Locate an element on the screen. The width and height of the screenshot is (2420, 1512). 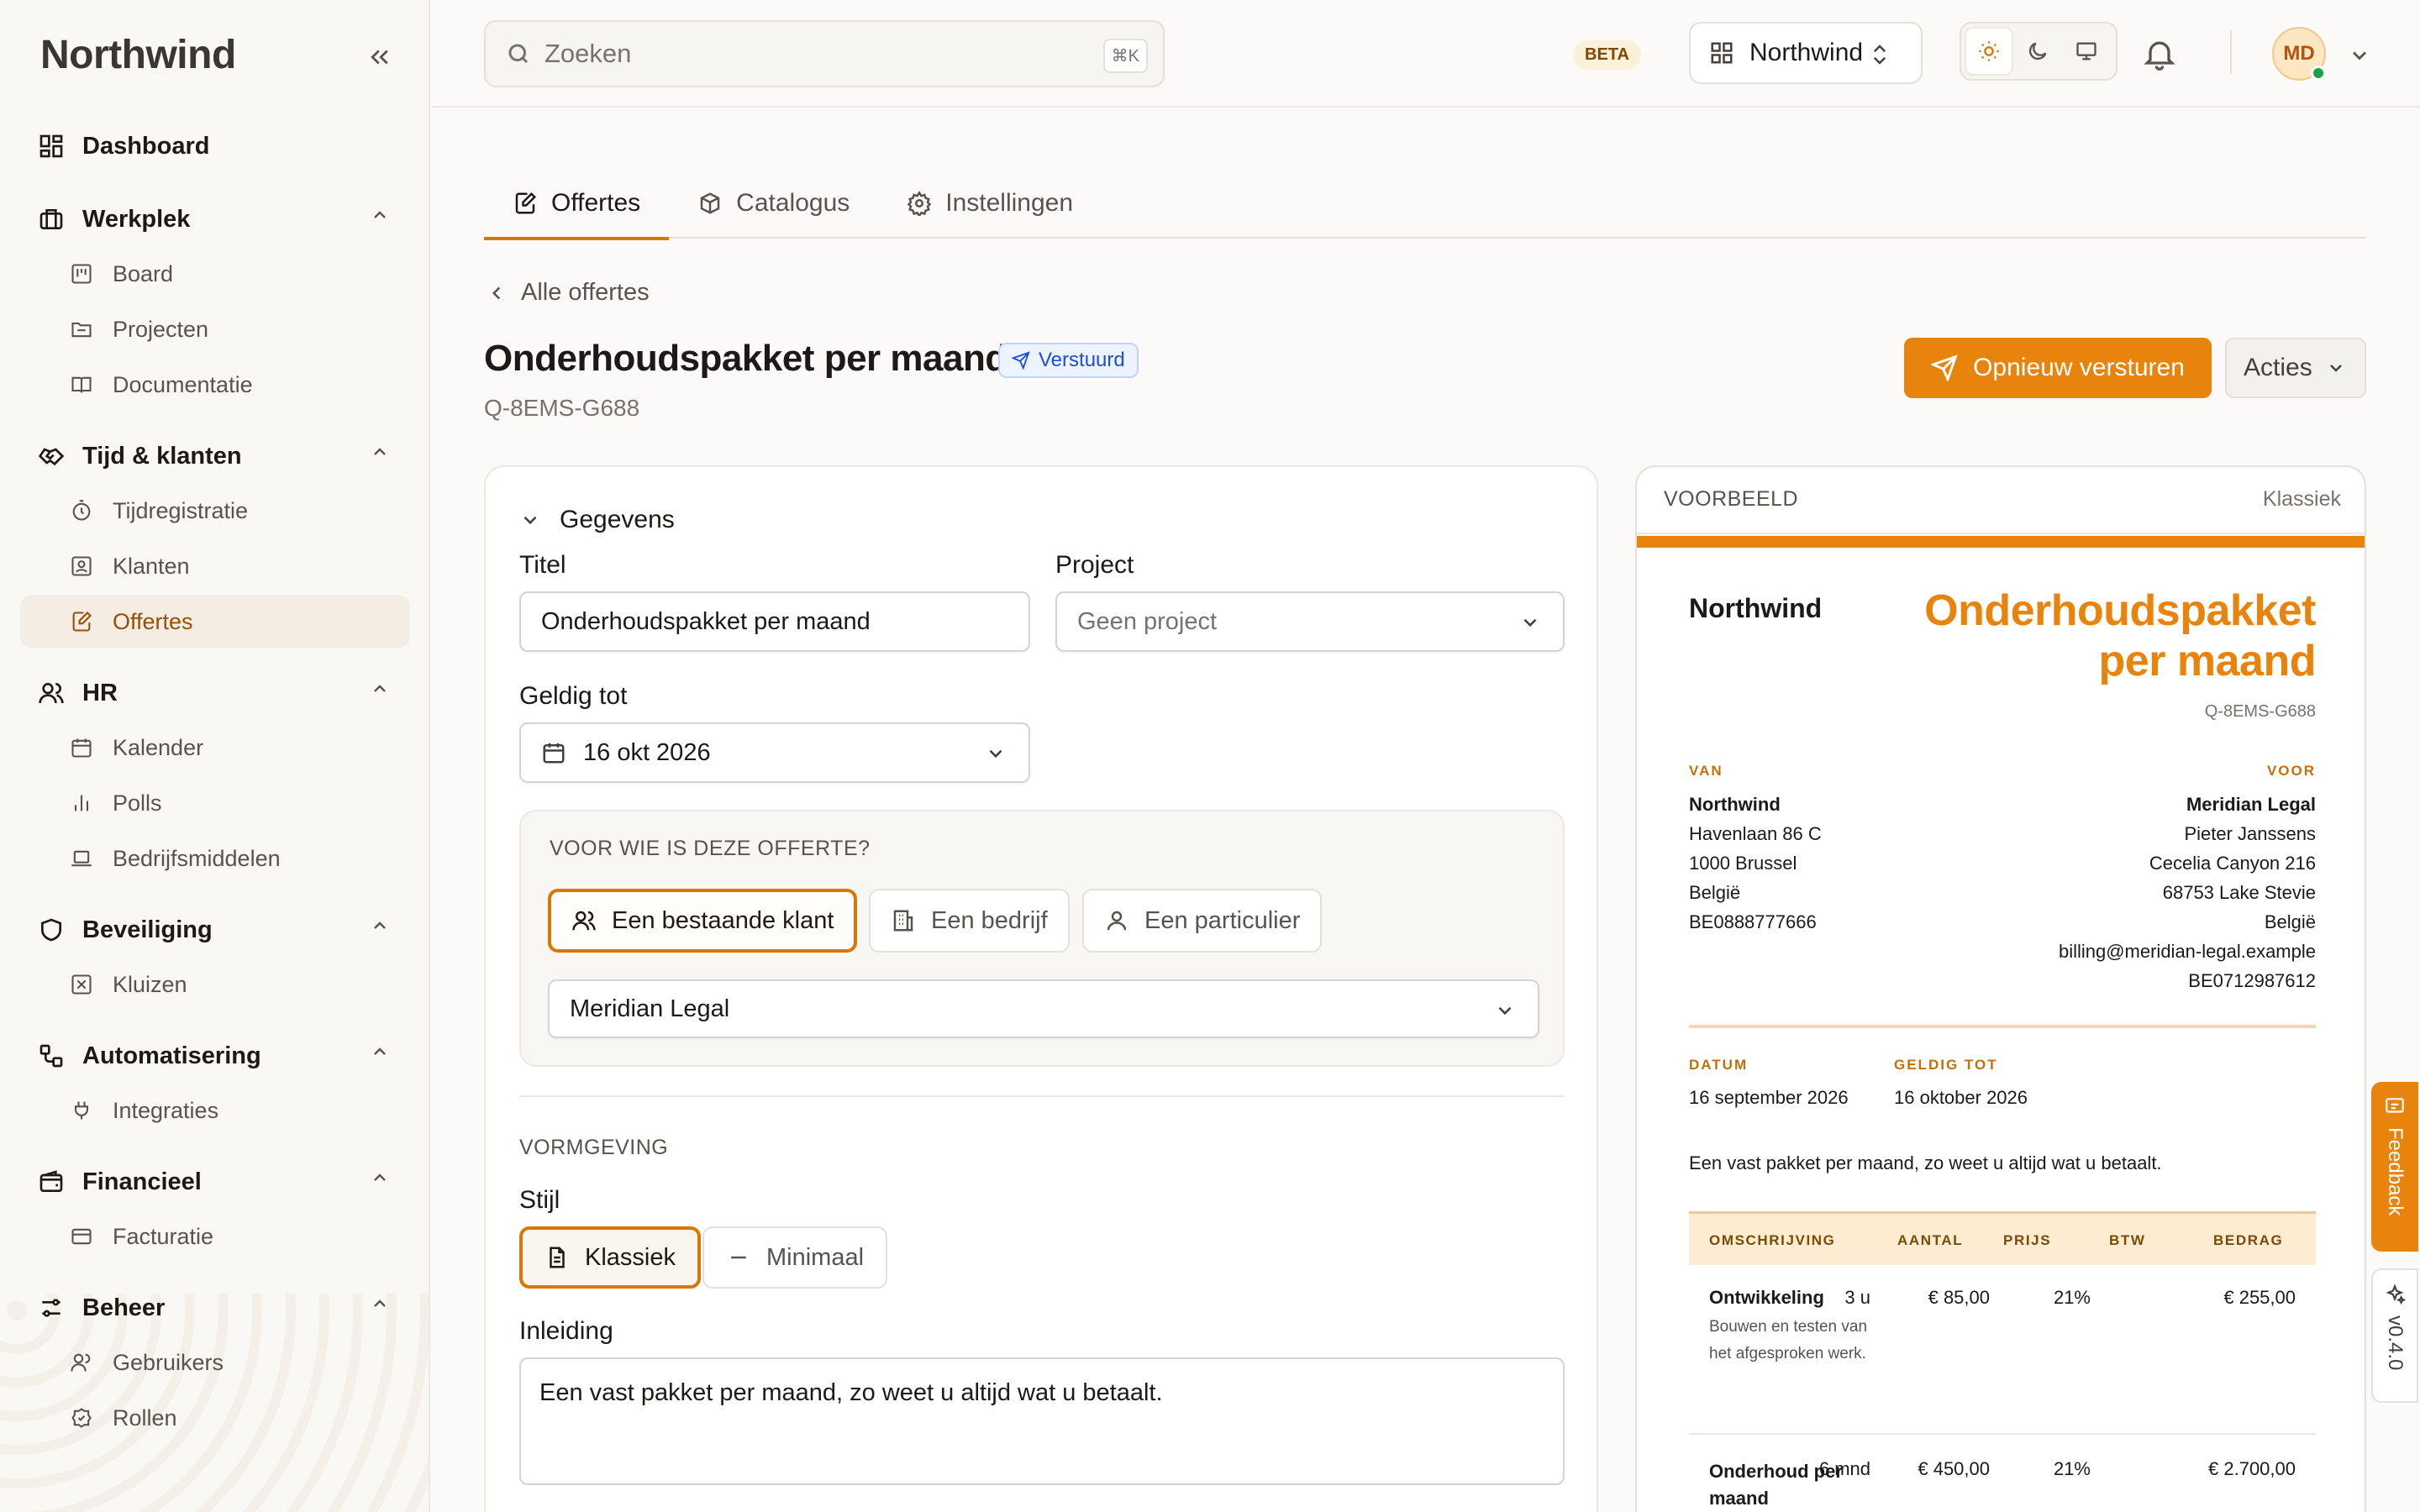
quote-id: Q-8EMS-G688 is located at coordinates (562, 408).